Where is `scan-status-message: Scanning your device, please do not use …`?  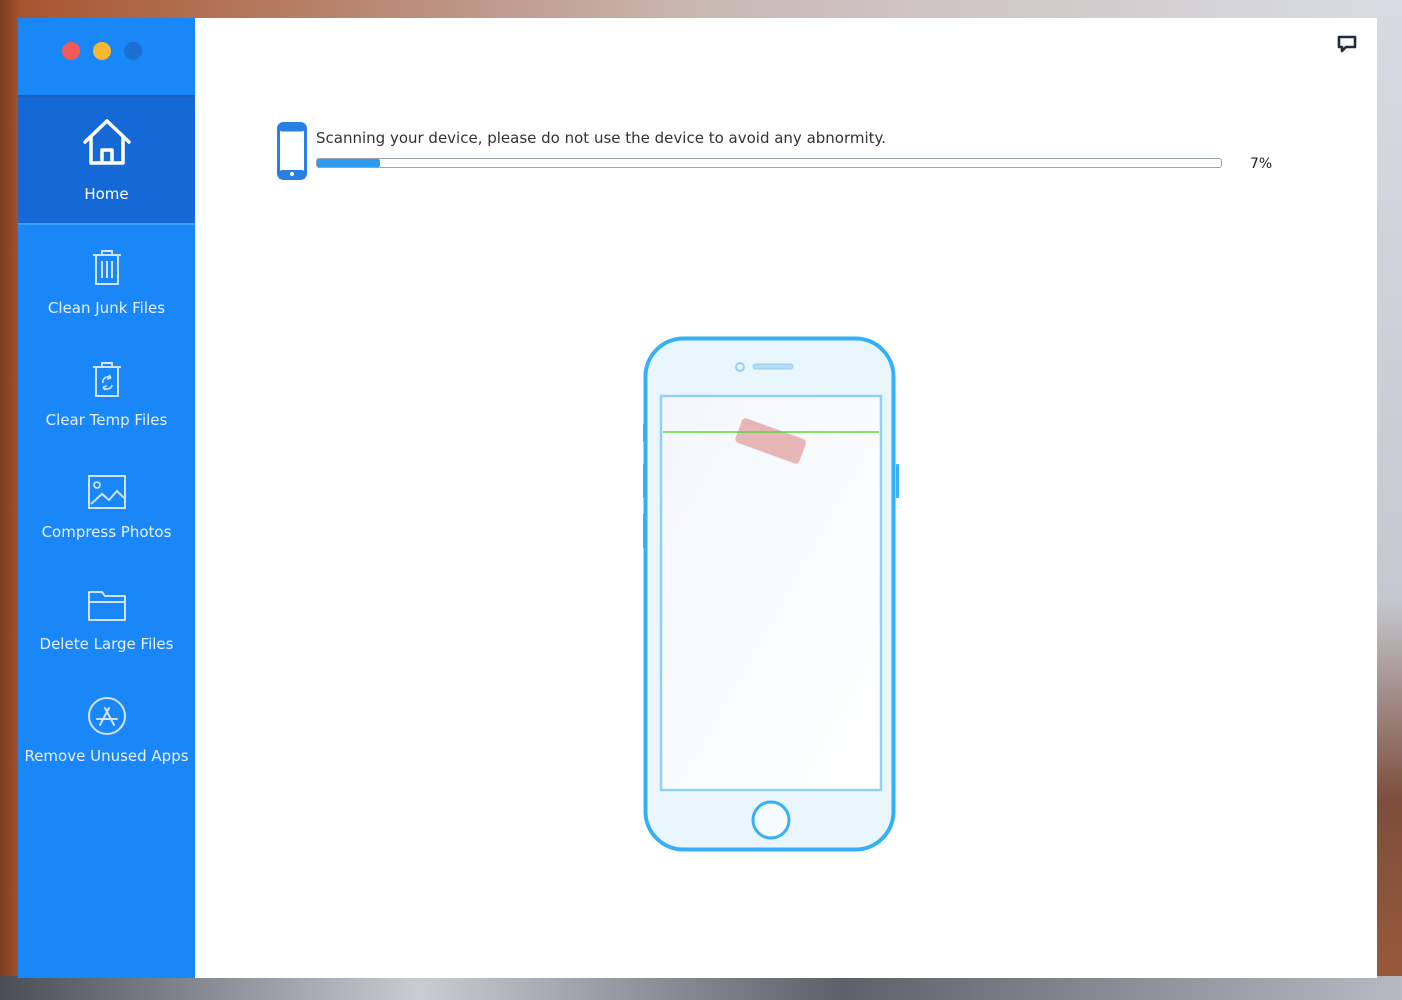 scan-status-message: Scanning your device, please do not use … is located at coordinates (601, 138).